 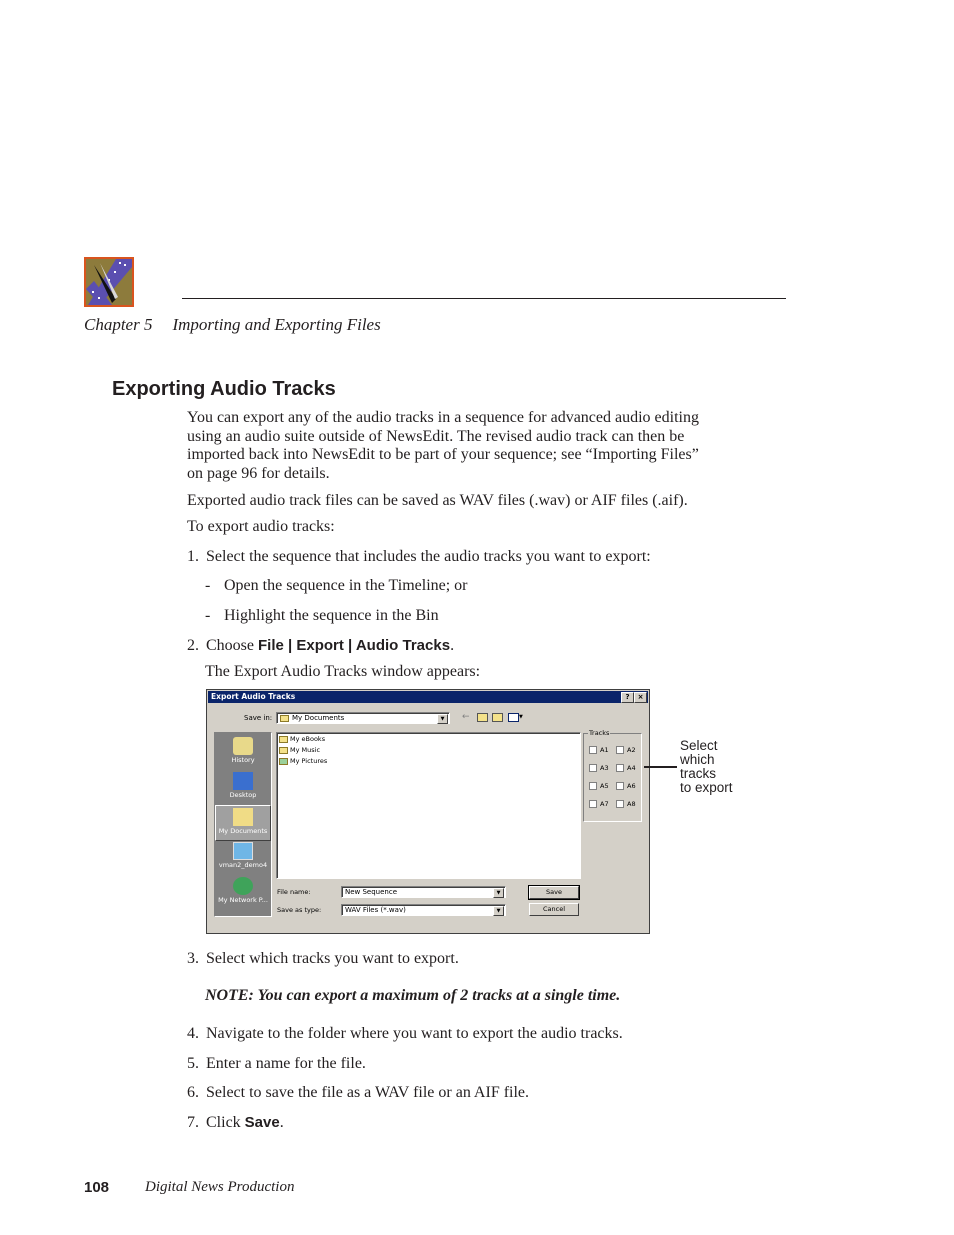 What do you see at coordinates (258, 473) in the screenshot?
I see `intro-line: on page 96 for details.` at bounding box center [258, 473].